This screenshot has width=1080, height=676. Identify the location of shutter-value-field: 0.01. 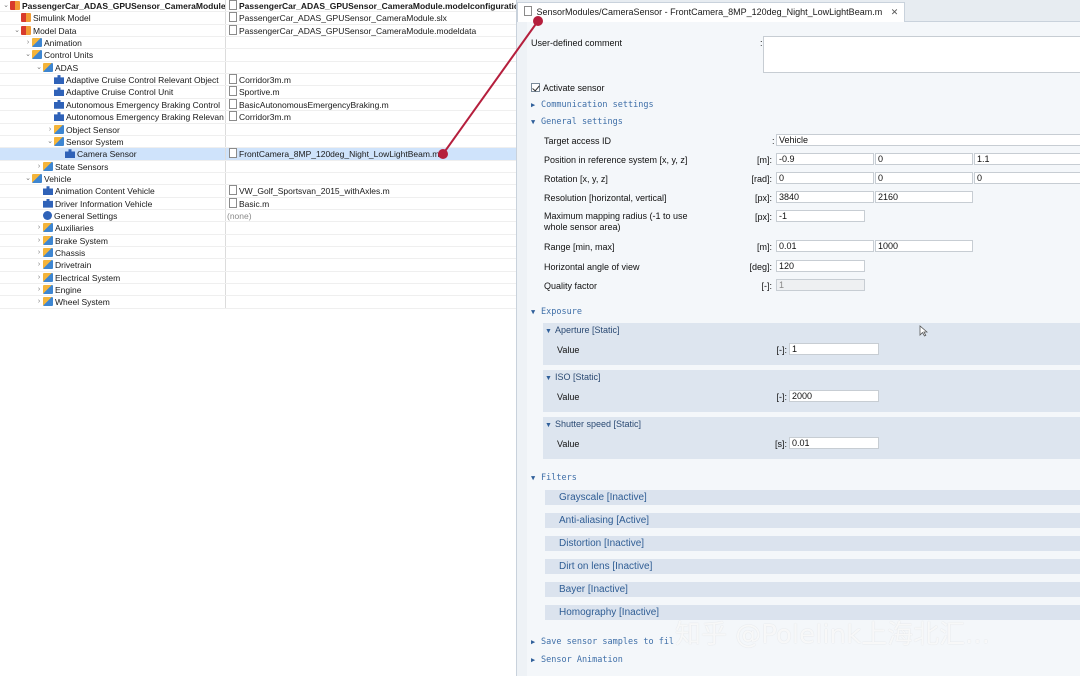
(834, 443).